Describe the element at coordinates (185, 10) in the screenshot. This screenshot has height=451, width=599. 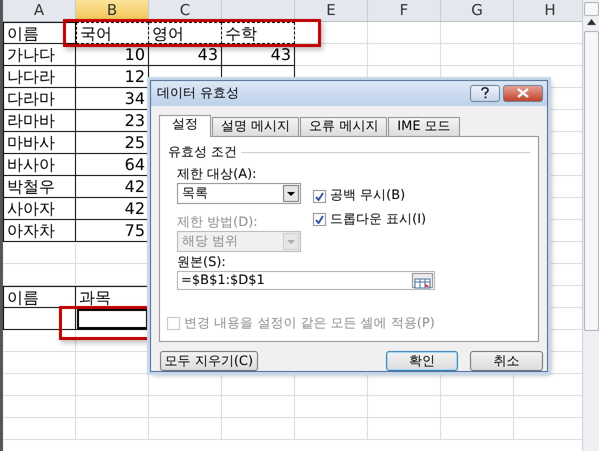
I see `column-header: C` at that location.